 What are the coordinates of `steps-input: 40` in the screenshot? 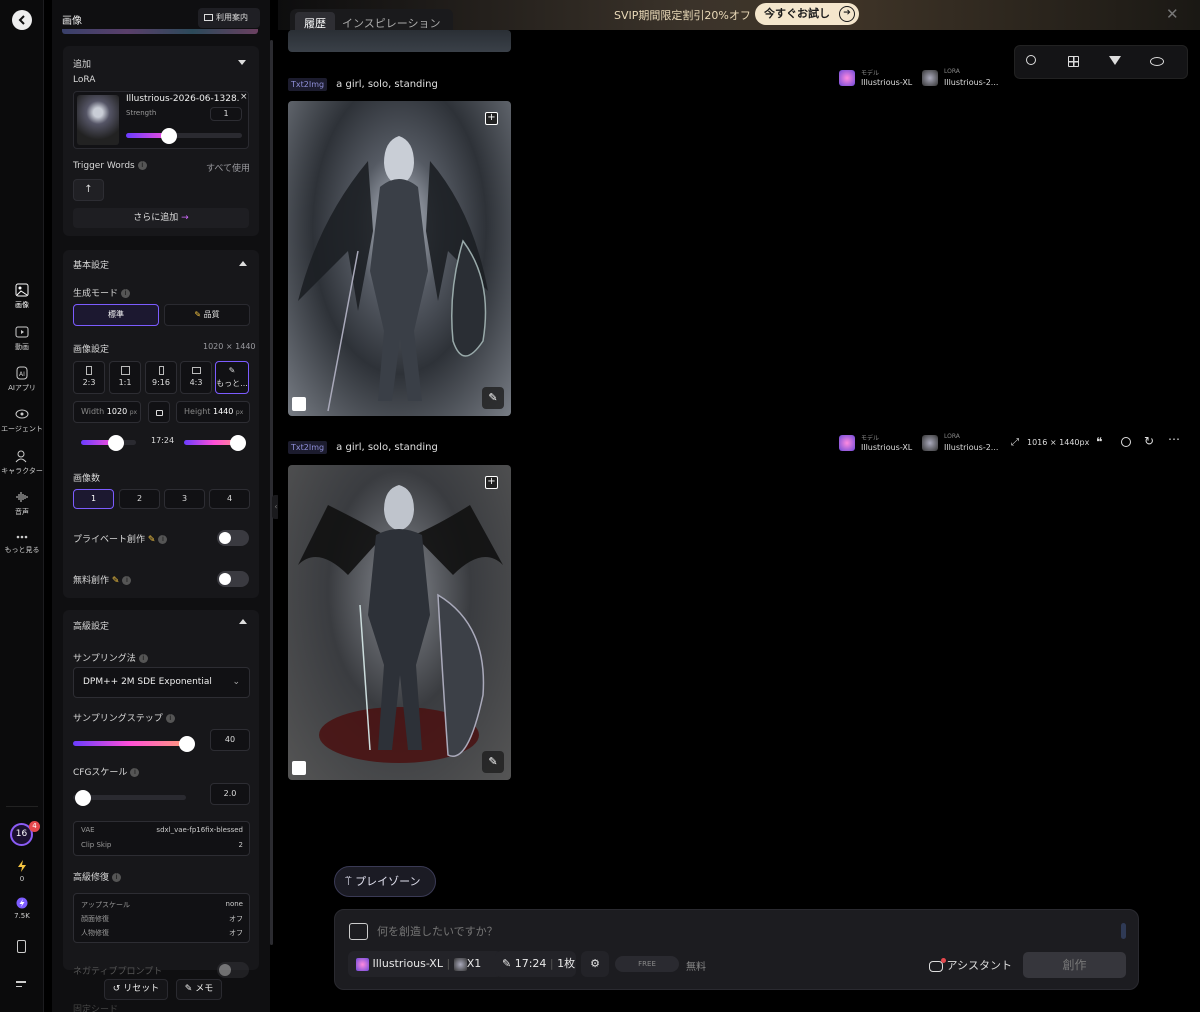 It's located at (230, 740).